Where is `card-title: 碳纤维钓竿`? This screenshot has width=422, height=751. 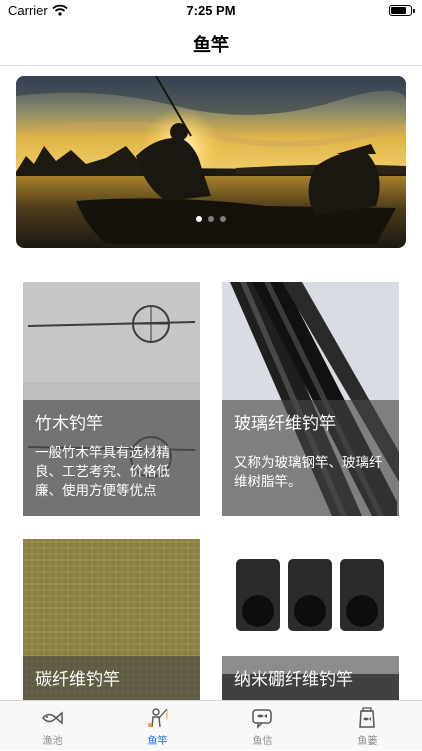 card-title: 碳纤维钓竿 is located at coordinates (77, 680).